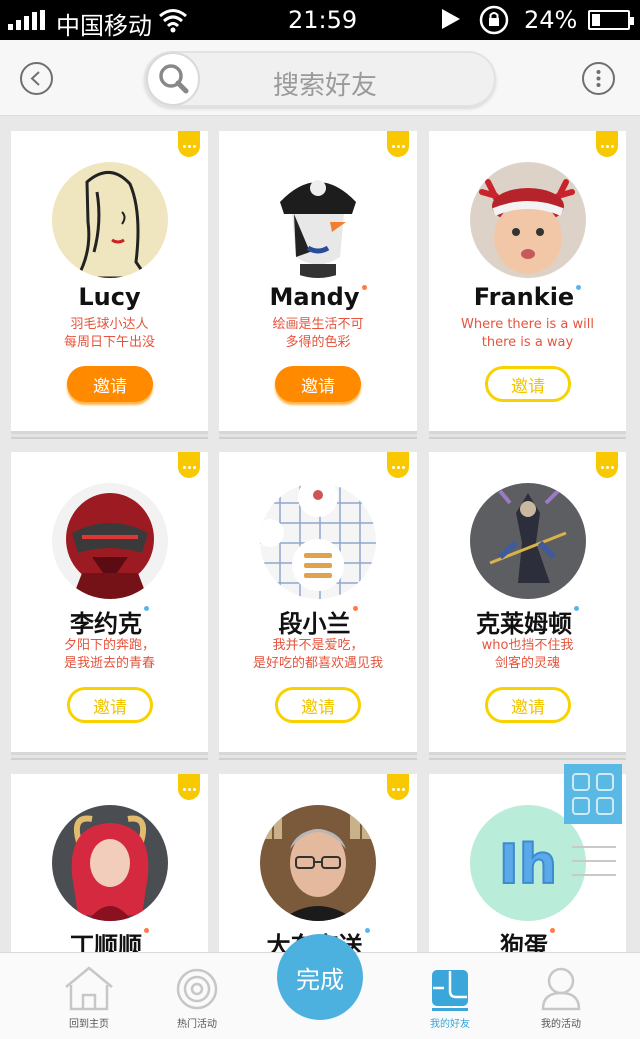 The image size is (640, 1039). I want to click on nav-home: 回到主页, so click(89, 998).